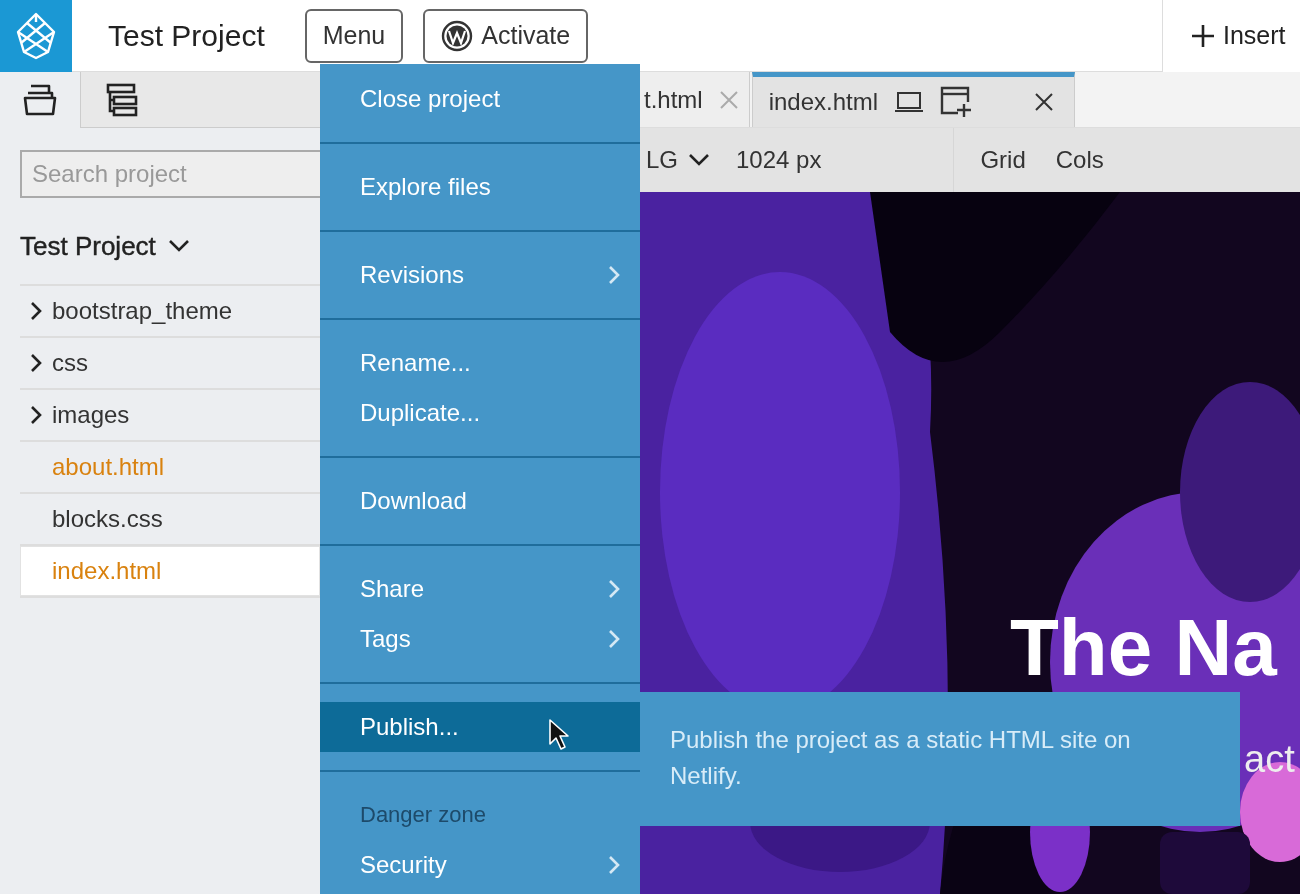 This screenshot has width=1300, height=894. What do you see at coordinates (940, 759) in the screenshot?
I see `tooltip: Publish the project as a static HTML site on Netlify.` at bounding box center [940, 759].